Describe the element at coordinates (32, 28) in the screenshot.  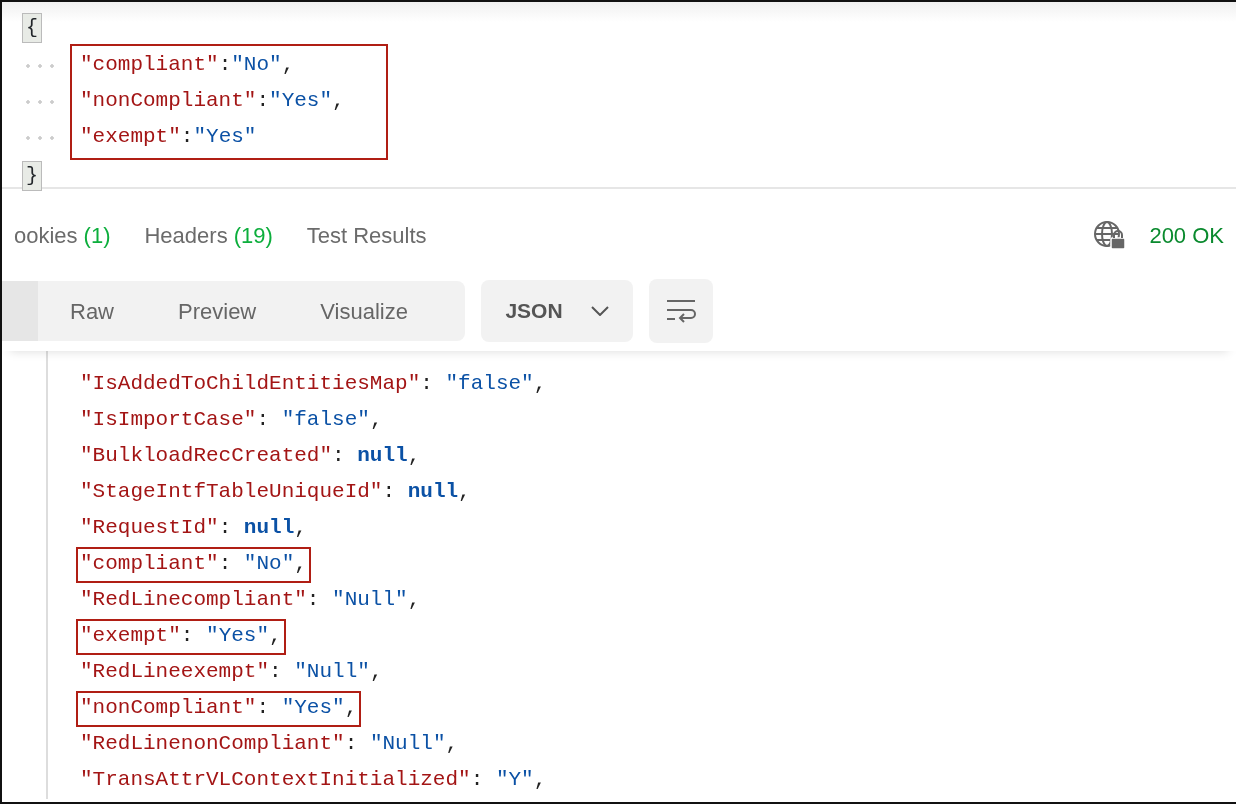
I see `brace-marker: {` at that location.